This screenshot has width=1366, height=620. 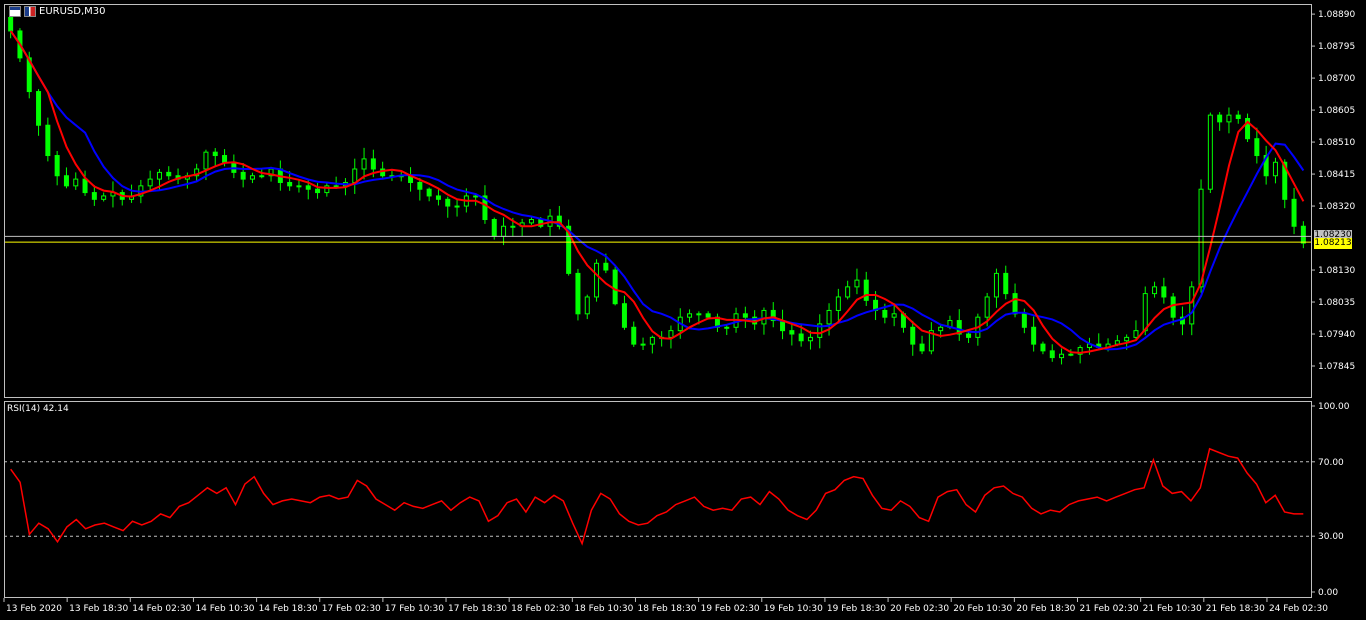 I want to click on time-tick-label: 19 Feb 10:30, so click(x=793, y=609).